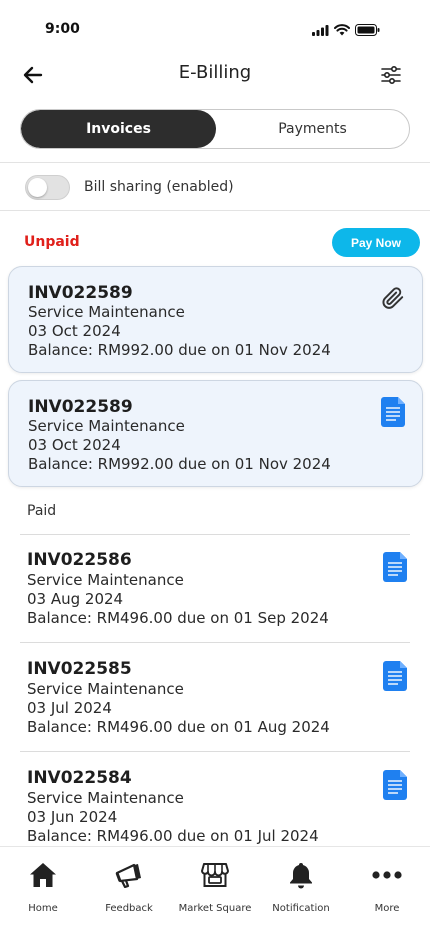 This screenshot has width=430, height=926. What do you see at coordinates (178, 727) in the screenshot?
I see `invoice-balance: Balance: RM496.00 due on 01 Aug 2024` at bounding box center [178, 727].